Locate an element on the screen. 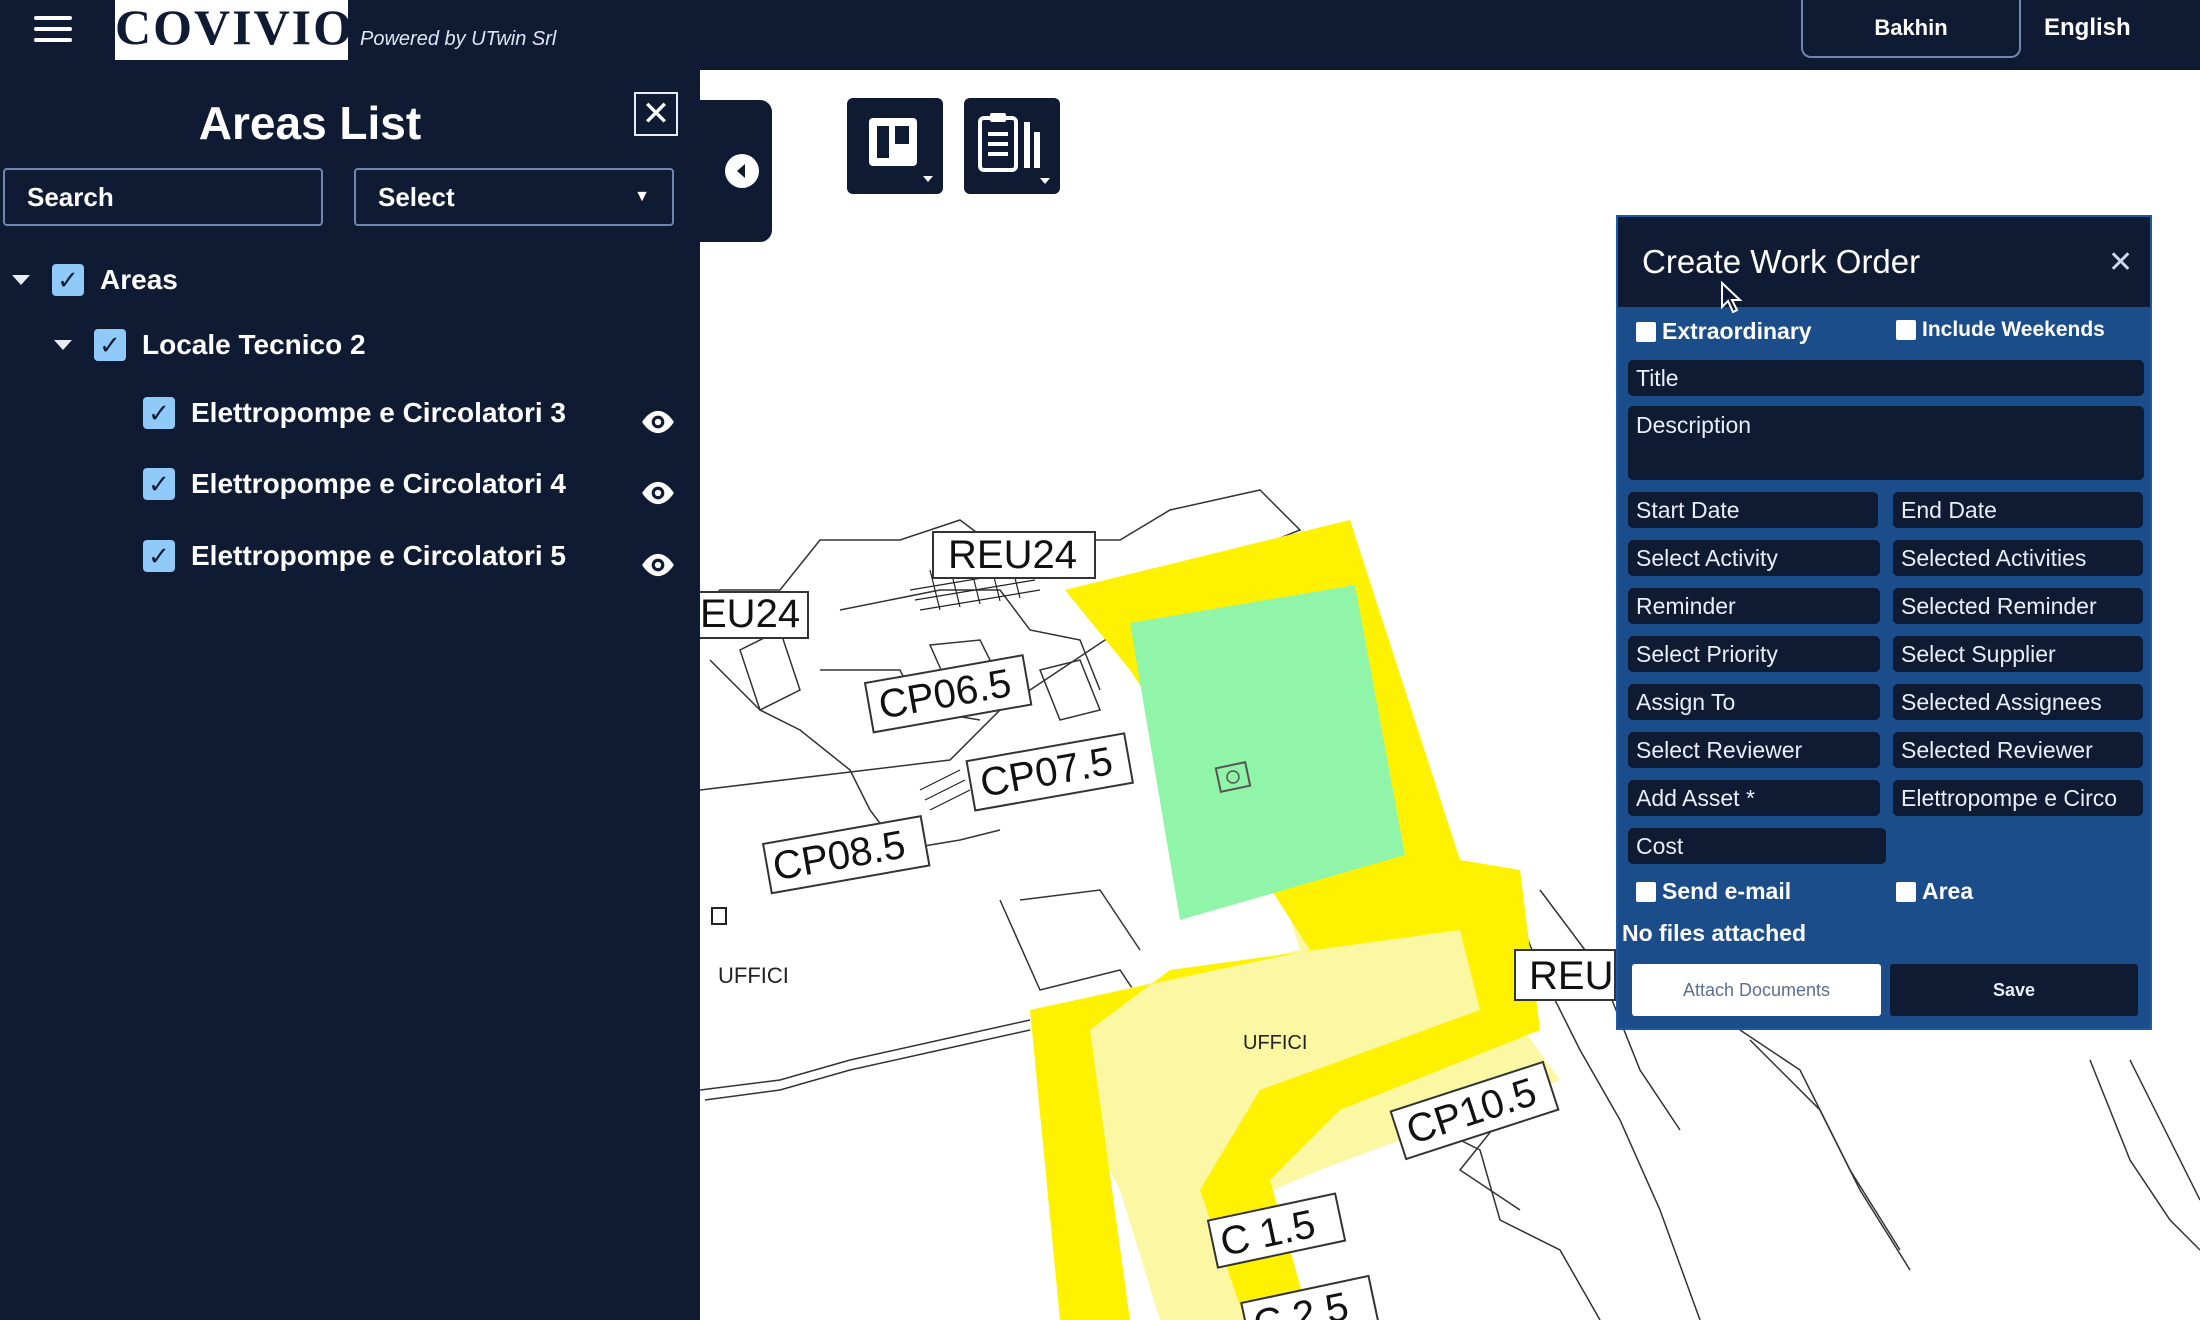  no-files-text: No files attached is located at coordinates (1714, 933).